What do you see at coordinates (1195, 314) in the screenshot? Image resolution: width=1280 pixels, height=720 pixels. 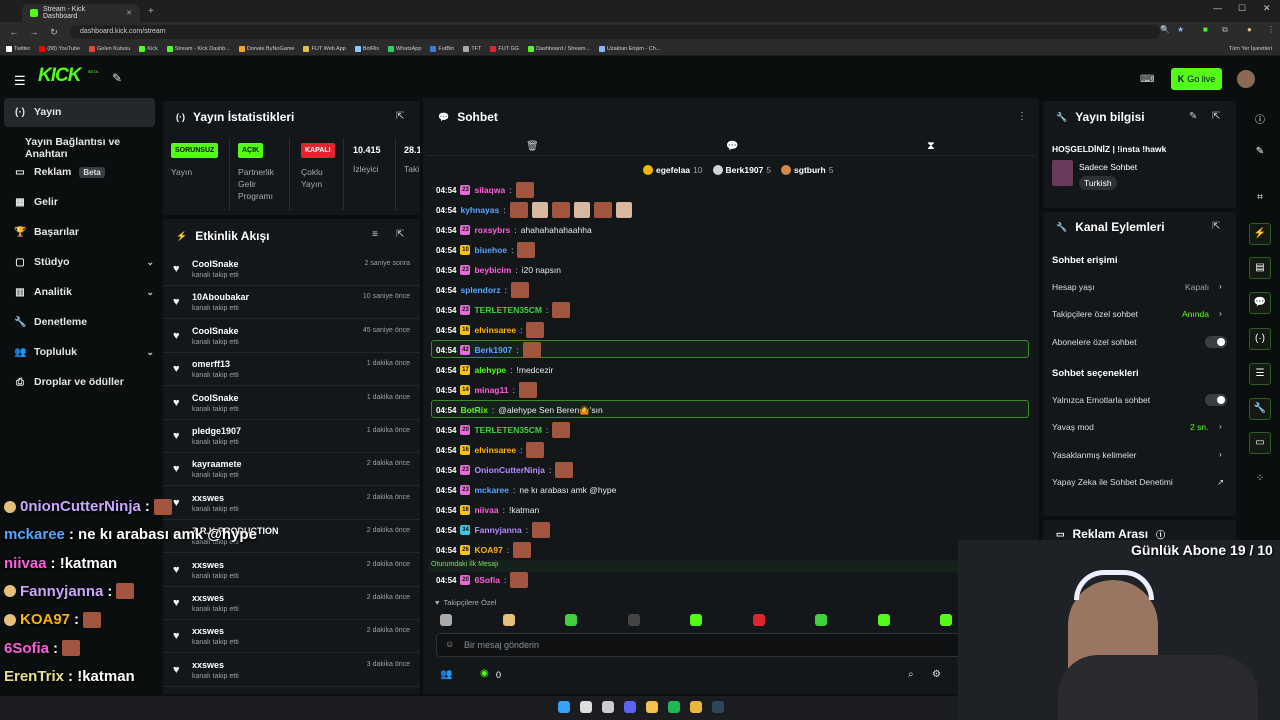 I see `followers-chat-value: Anında` at bounding box center [1195, 314].